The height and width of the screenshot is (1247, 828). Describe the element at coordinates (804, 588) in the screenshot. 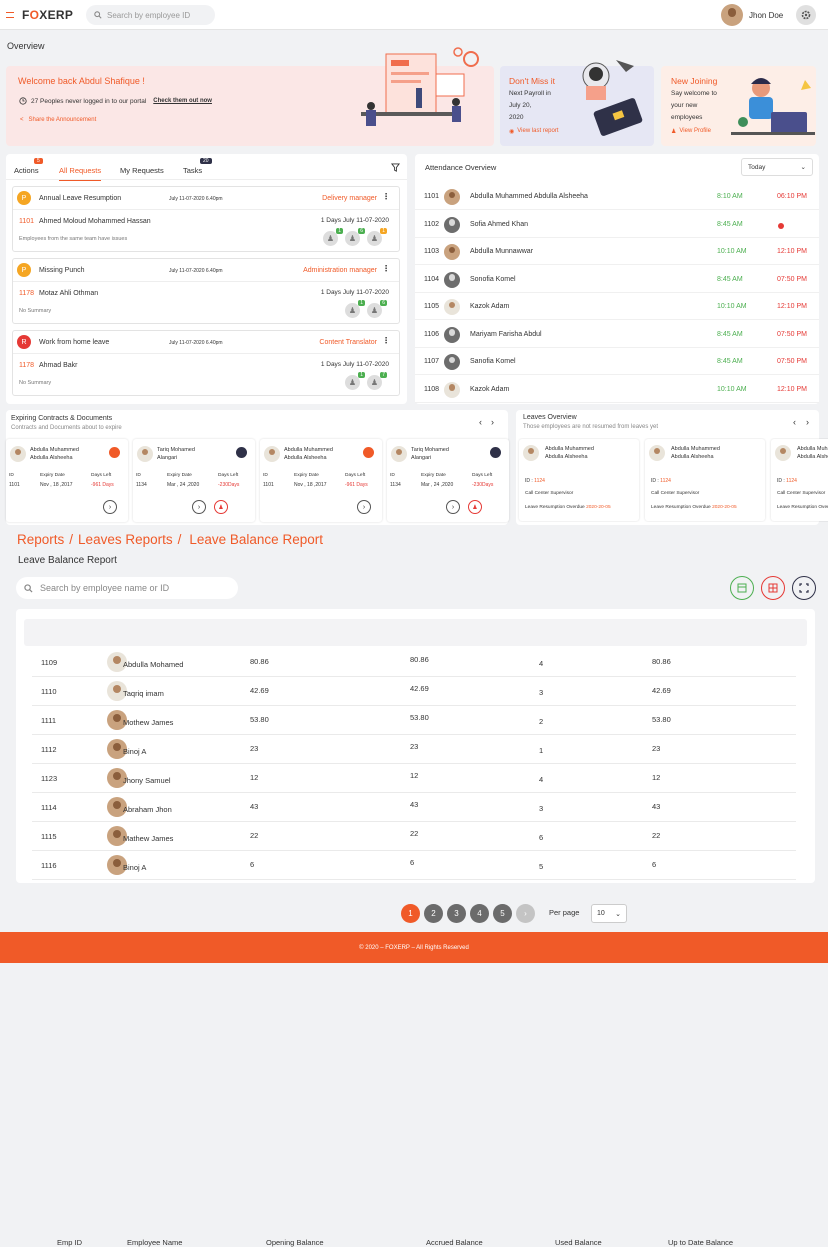

I see `fullscreen-button` at that location.